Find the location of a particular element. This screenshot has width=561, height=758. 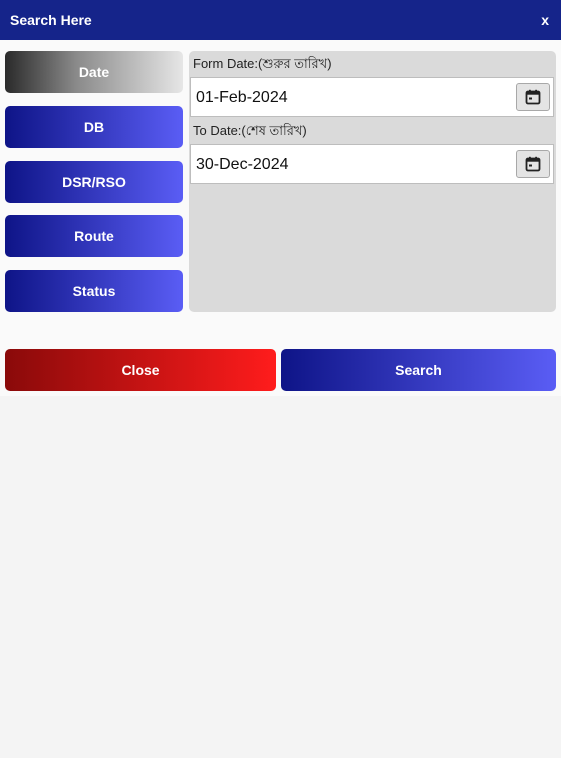

to-date-field: 30-Dec-2024 is located at coordinates (372, 164).